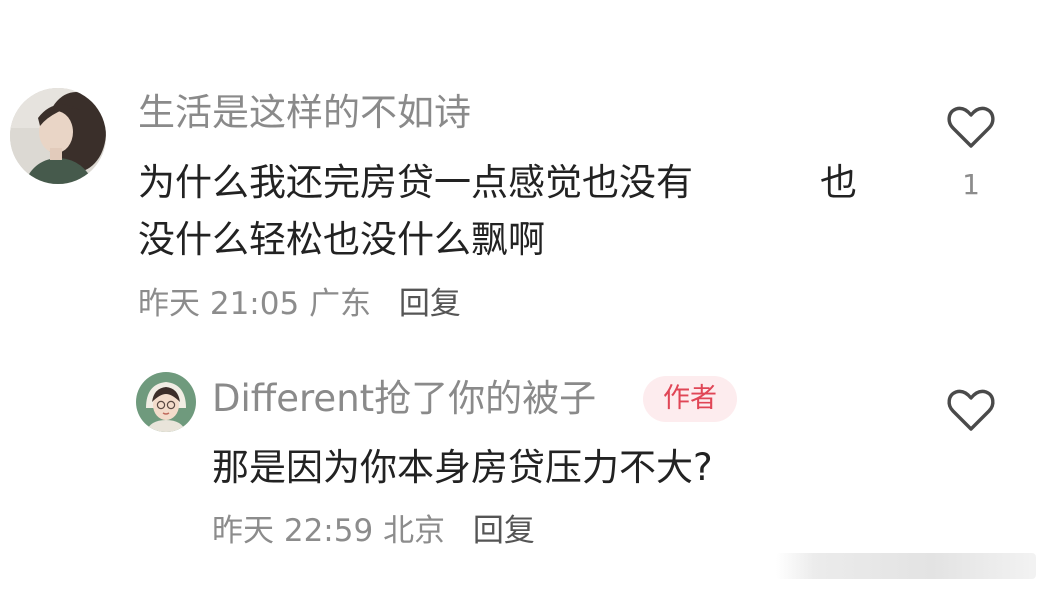 The image size is (1045, 591). I want to click on watermark, so click(906, 566).